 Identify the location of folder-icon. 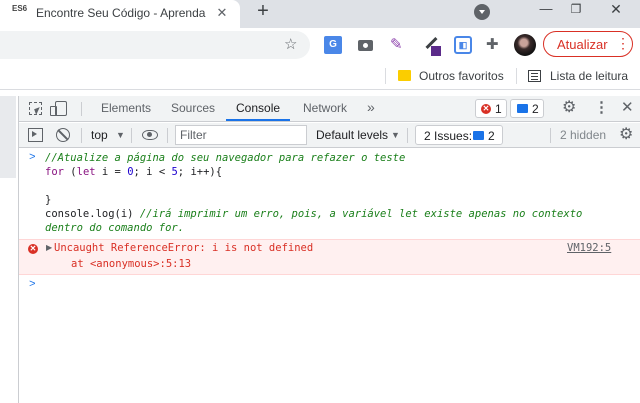
(404, 75).